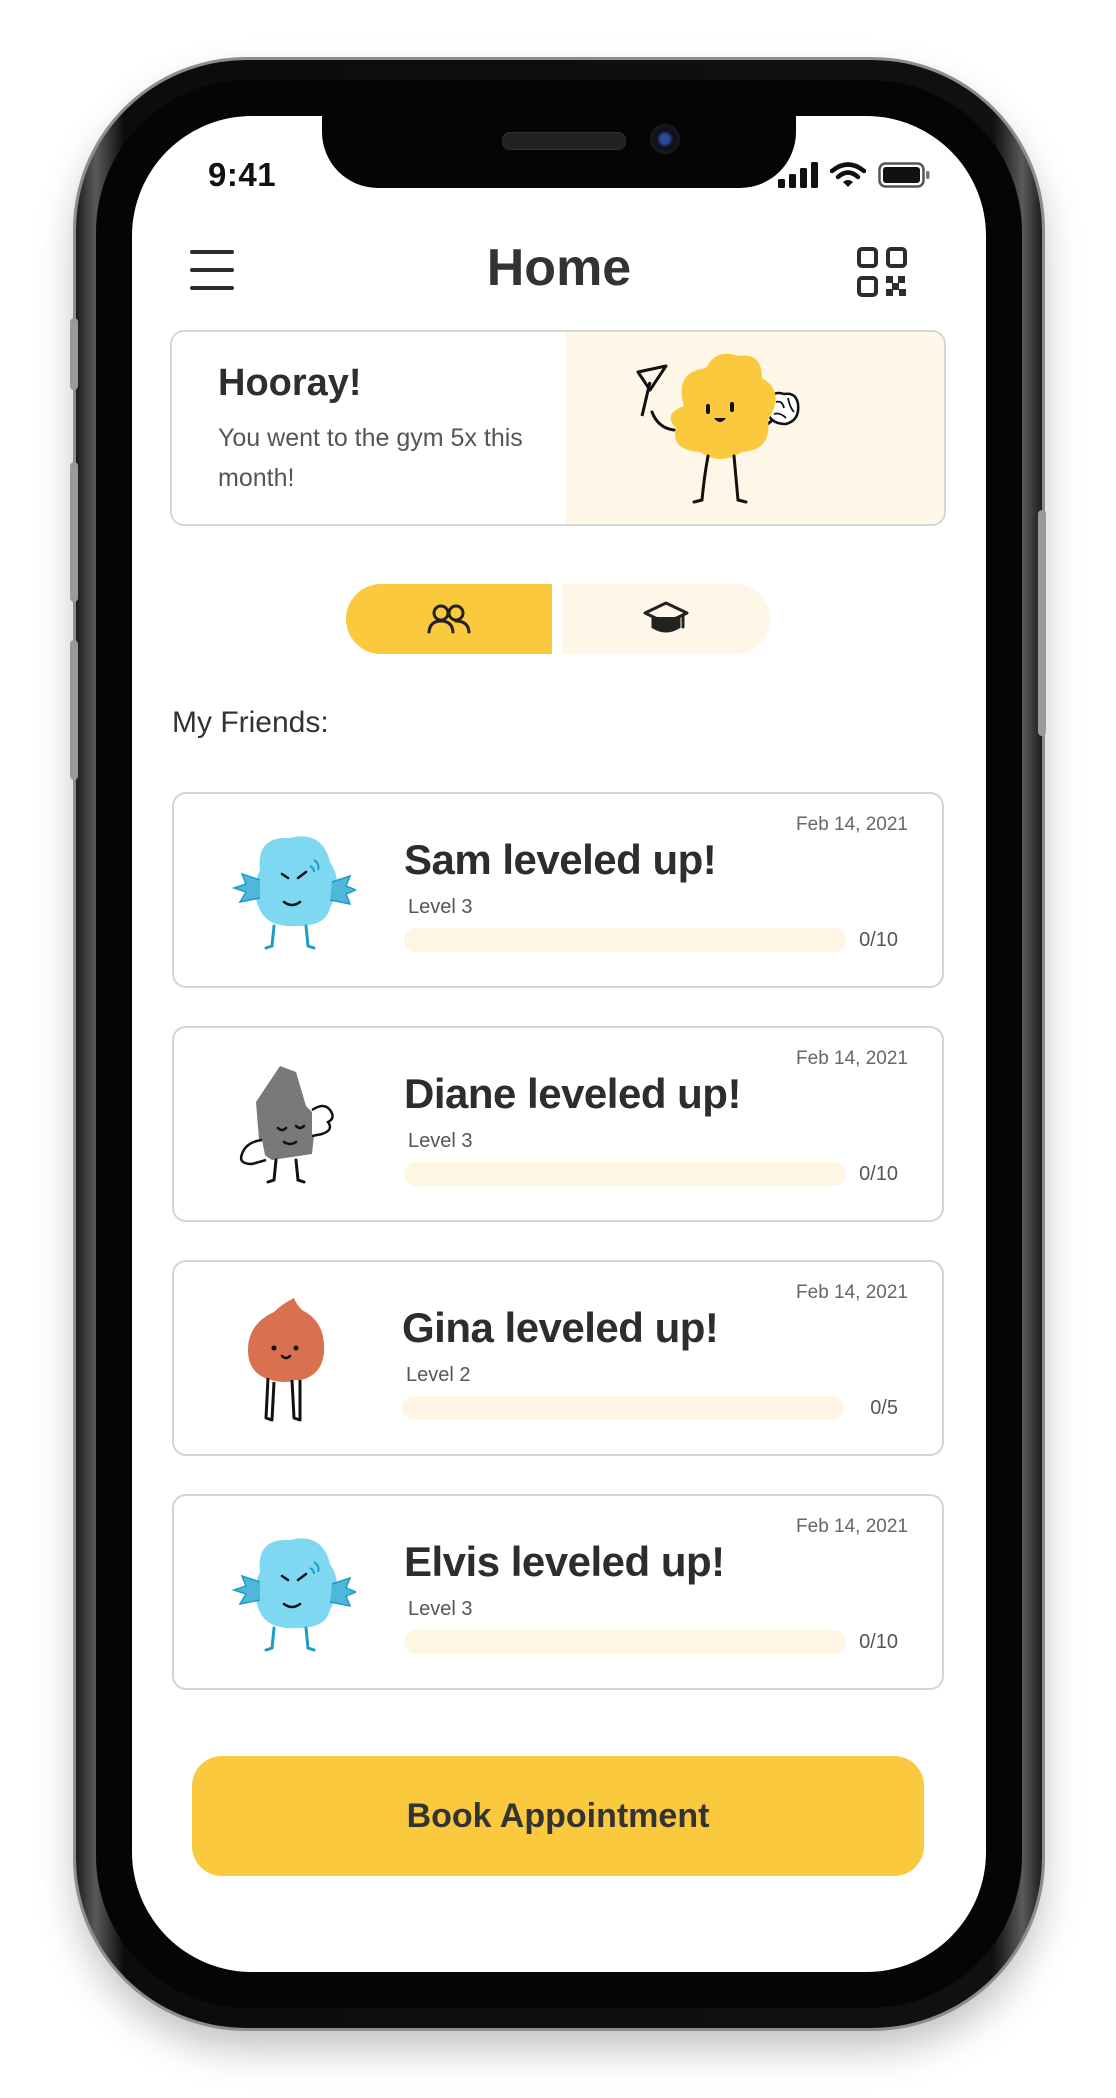  I want to click on hero-message: You went to the gym 5x this month!, so click(370, 458).